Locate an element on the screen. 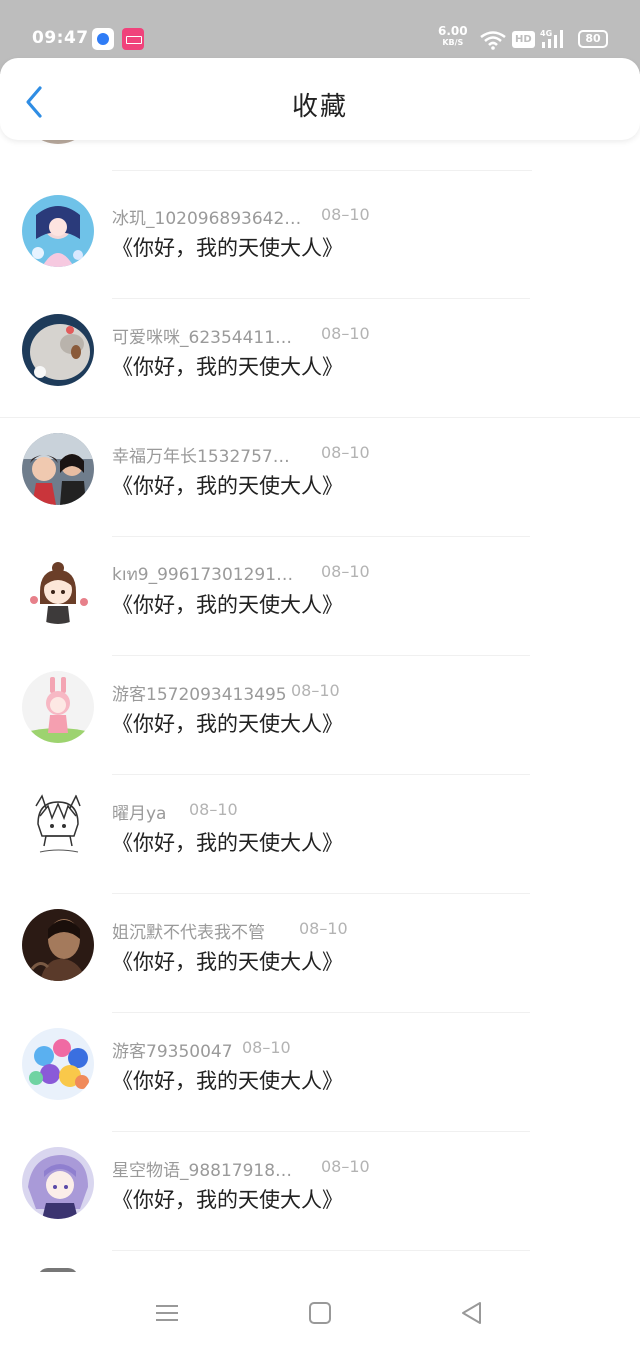 The image size is (640, 1351). app-notification-icon is located at coordinates (103, 39).